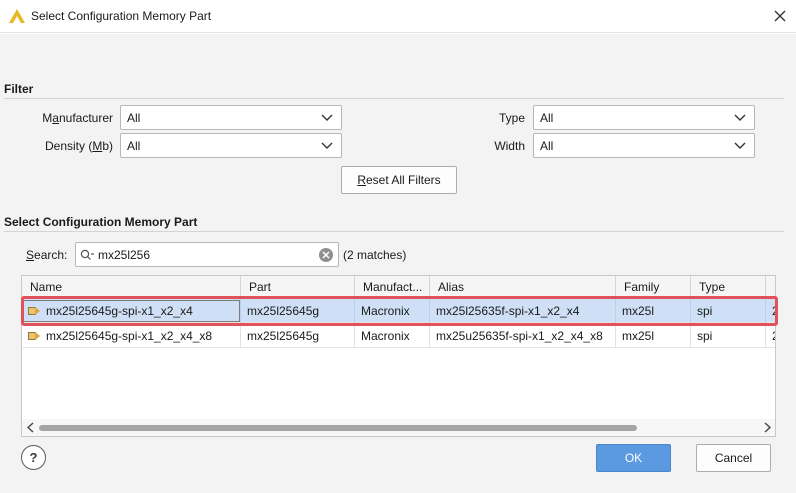 This screenshot has width=796, height=493. I want to click on select-part-section-header: Select Configuration Memory Part, so click(101, 222).